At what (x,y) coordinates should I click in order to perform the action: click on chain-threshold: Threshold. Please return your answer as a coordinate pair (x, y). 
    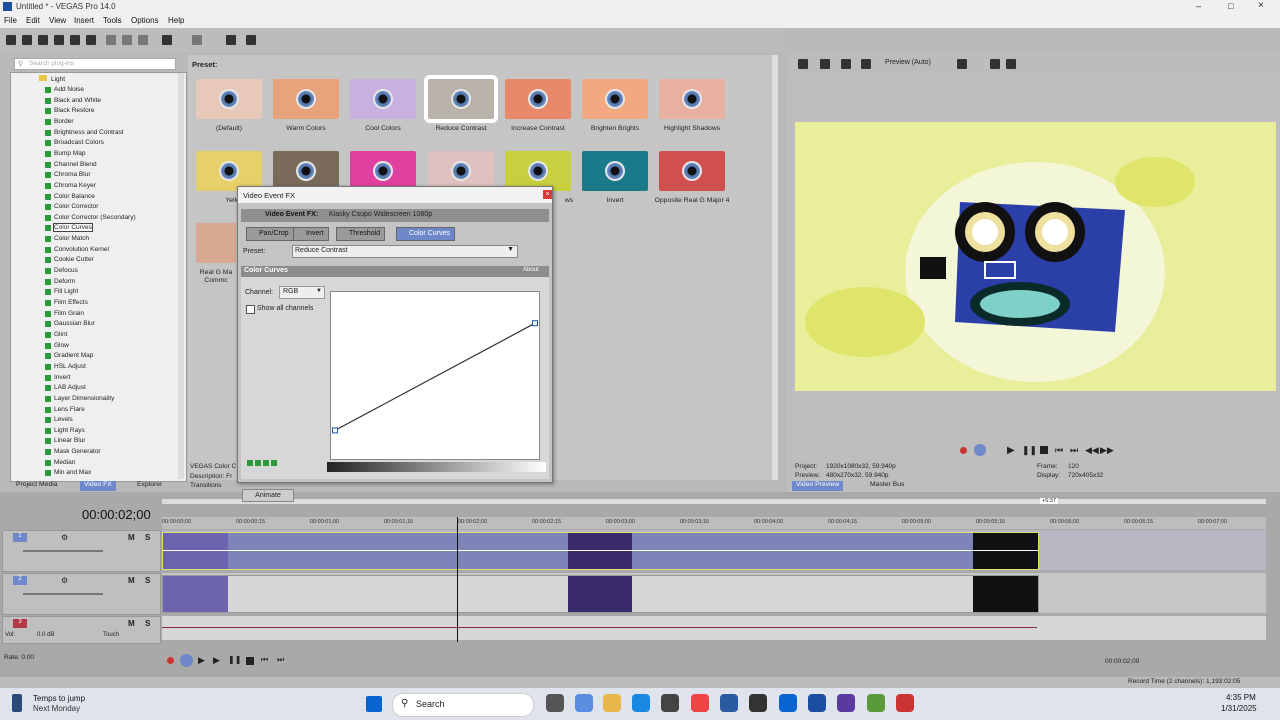
    Looking at the image, I should click on (361, 234).